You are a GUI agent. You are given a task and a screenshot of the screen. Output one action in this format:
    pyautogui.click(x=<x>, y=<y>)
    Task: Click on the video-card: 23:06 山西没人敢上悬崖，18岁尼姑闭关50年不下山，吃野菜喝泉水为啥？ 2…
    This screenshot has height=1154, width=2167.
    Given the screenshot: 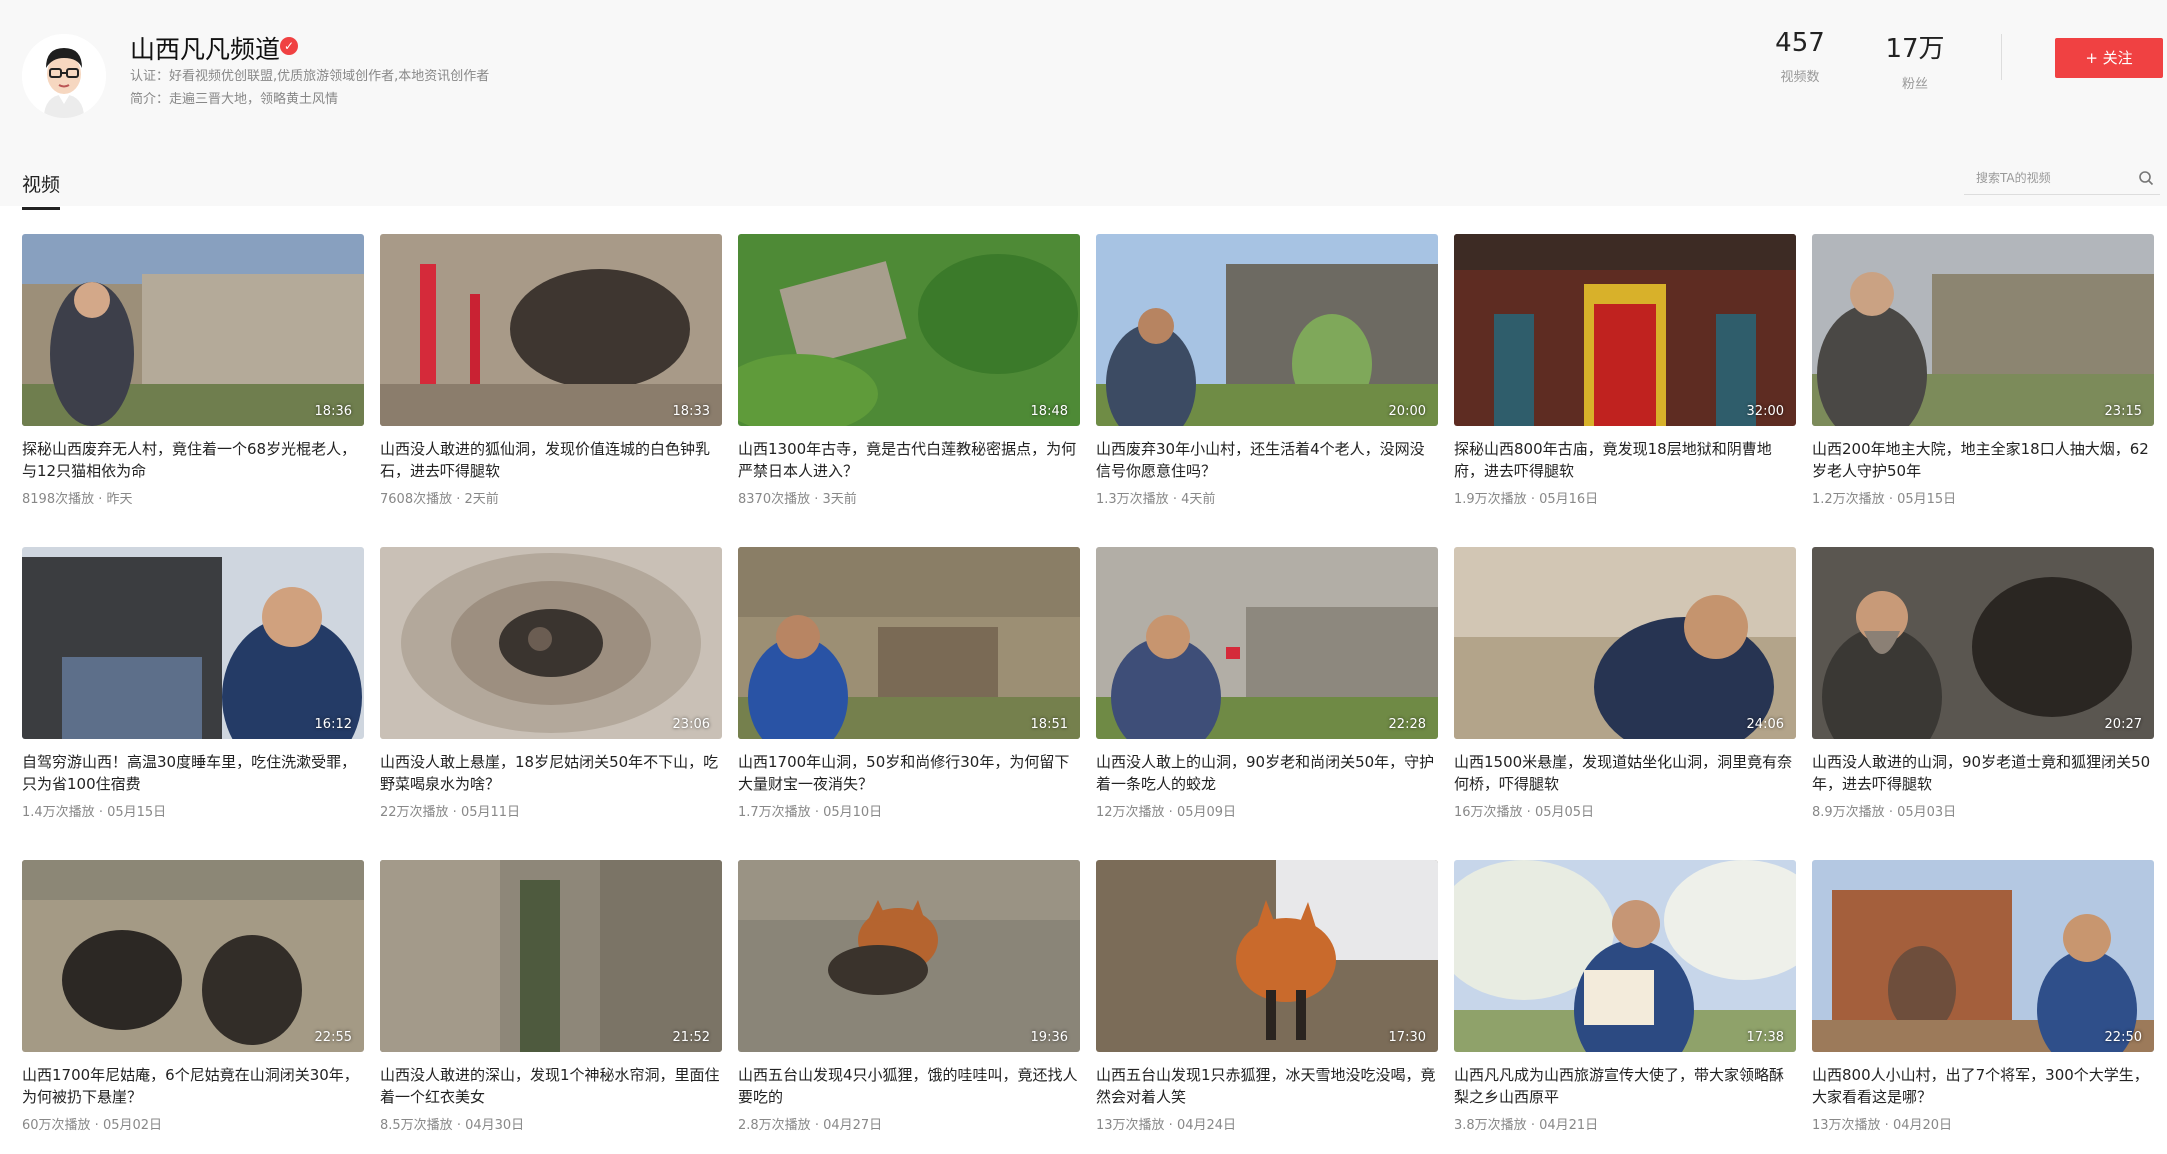 What is the action you would take?
    pyautogui.click(x=551, y=683)
    